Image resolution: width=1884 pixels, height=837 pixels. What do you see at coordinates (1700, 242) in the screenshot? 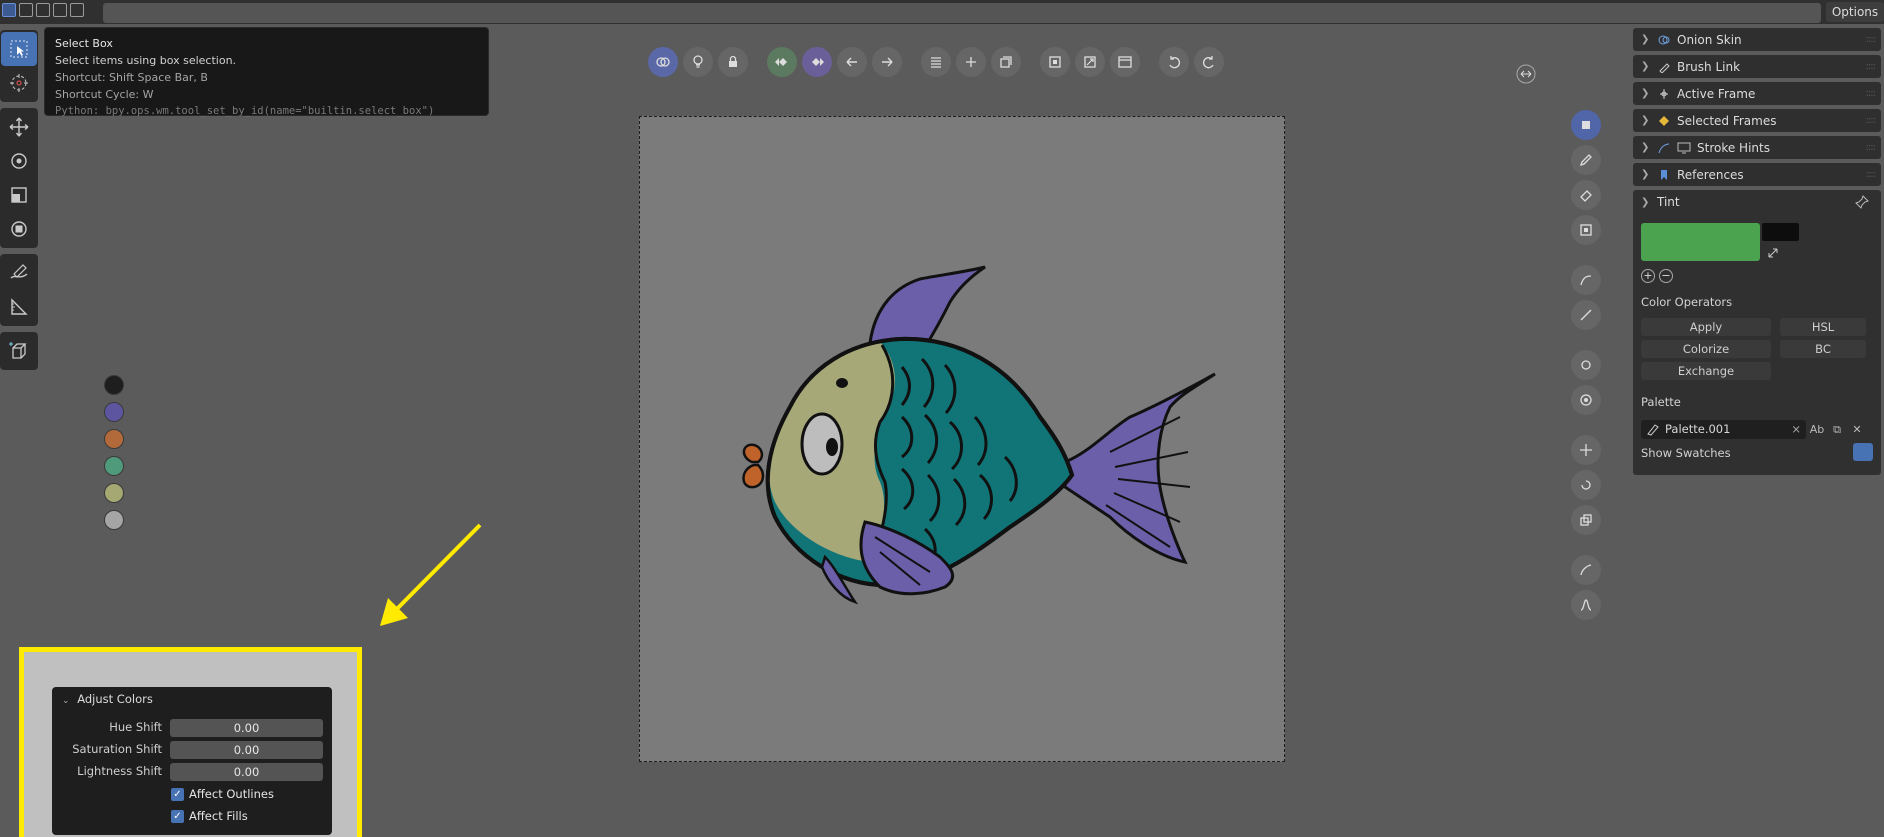
I see `primary-color-swatch` at bounding box center [1700, 242].